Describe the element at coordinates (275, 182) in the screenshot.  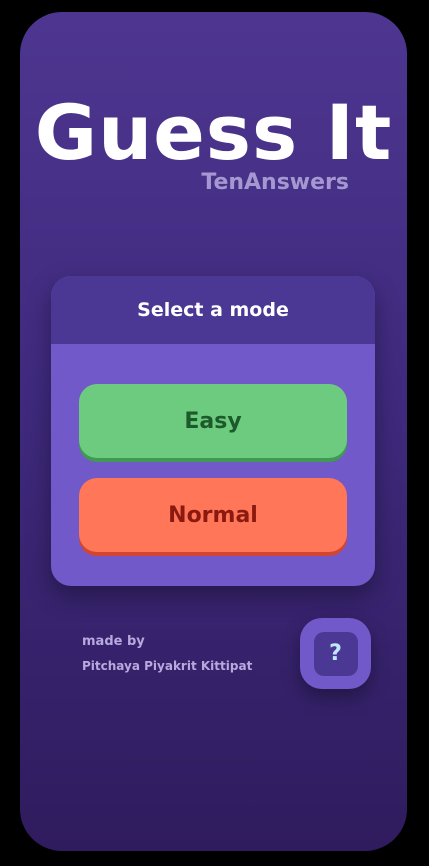
I see `game-subtitle: TenAnswers` at that location.